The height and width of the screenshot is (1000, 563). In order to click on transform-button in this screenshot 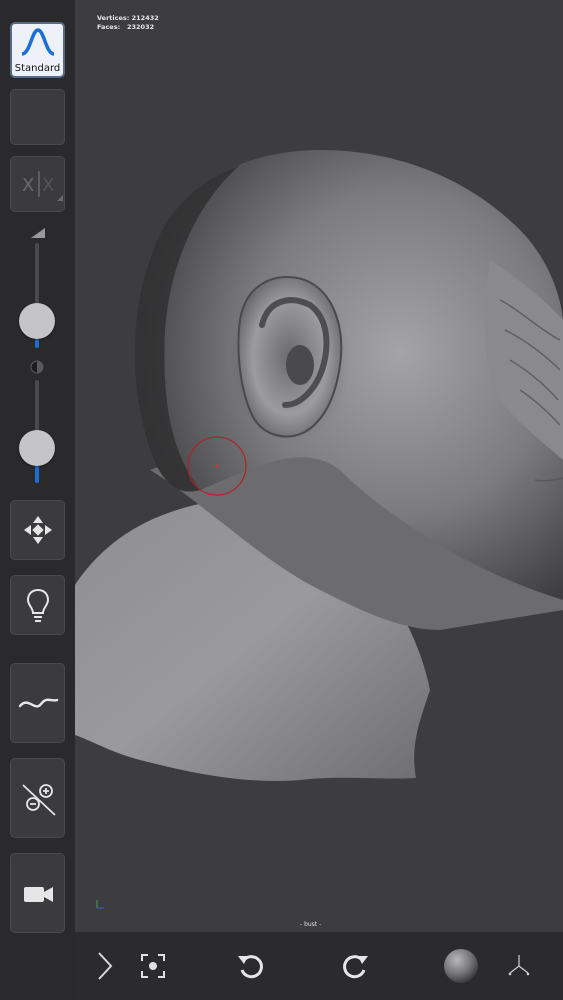, I will do `click(37, 530)`.